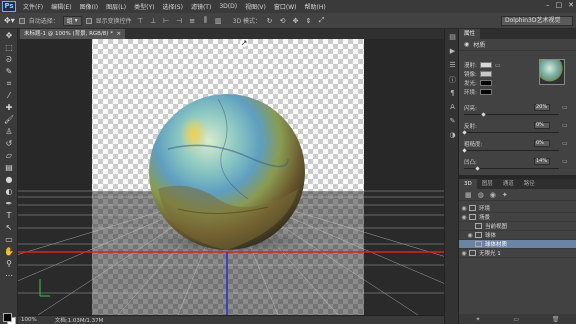  What do you see at coordinates (285, 6) in the screenshot?
I see `menu-window: 窗口(W)` at bounding box center [285, 6].